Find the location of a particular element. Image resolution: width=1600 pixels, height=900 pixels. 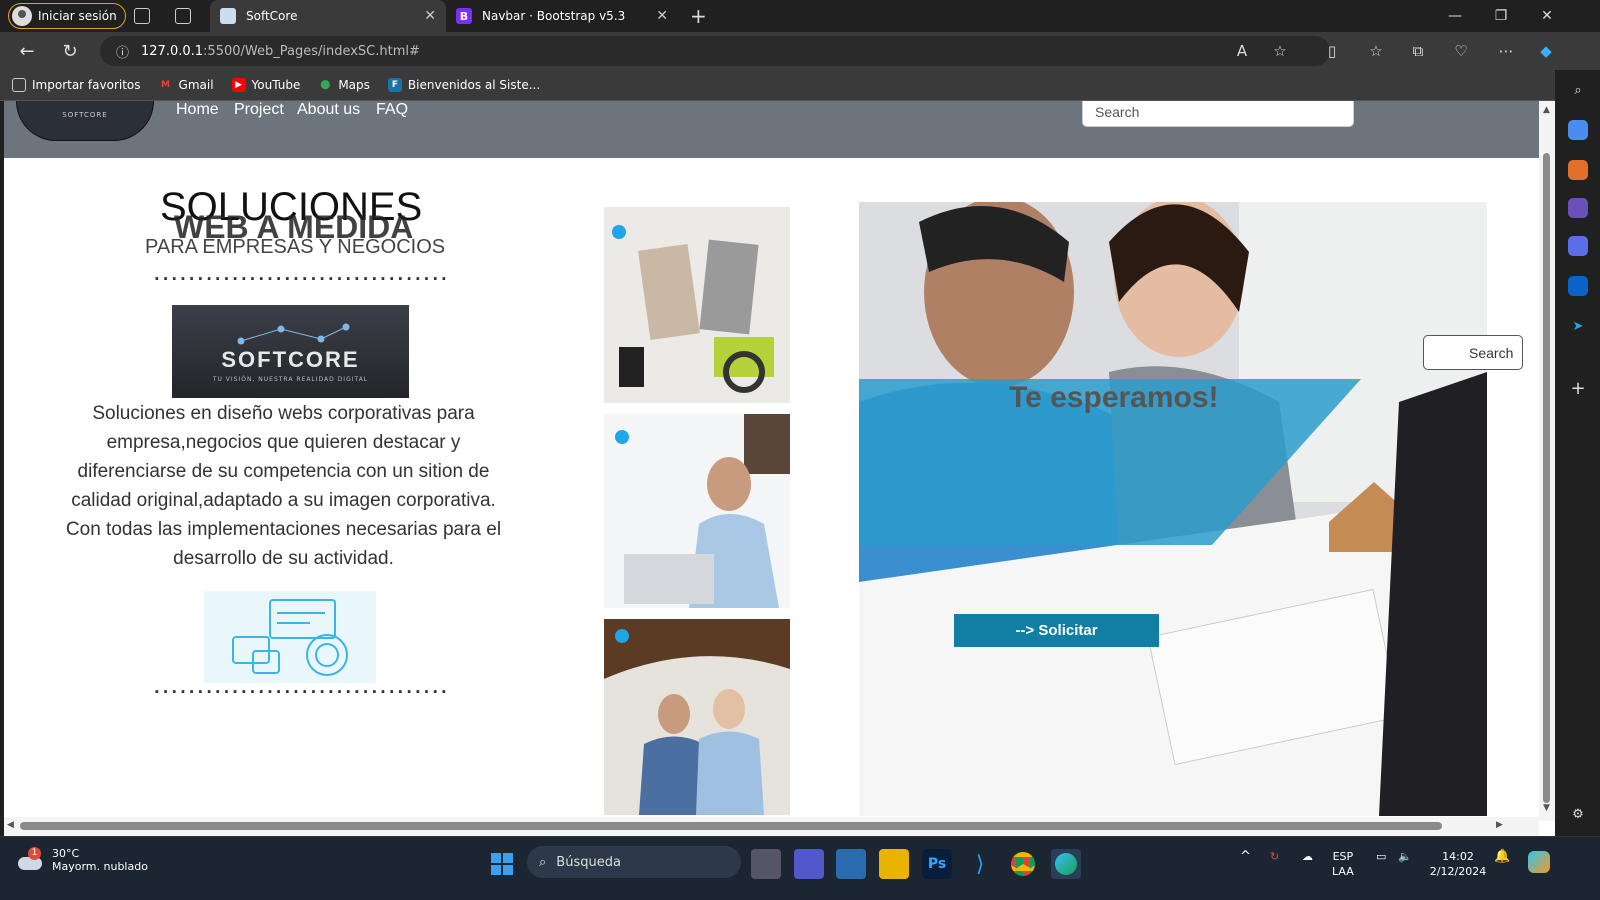

language-indicator: ESP LAA is located at coordinates (1343, 864).